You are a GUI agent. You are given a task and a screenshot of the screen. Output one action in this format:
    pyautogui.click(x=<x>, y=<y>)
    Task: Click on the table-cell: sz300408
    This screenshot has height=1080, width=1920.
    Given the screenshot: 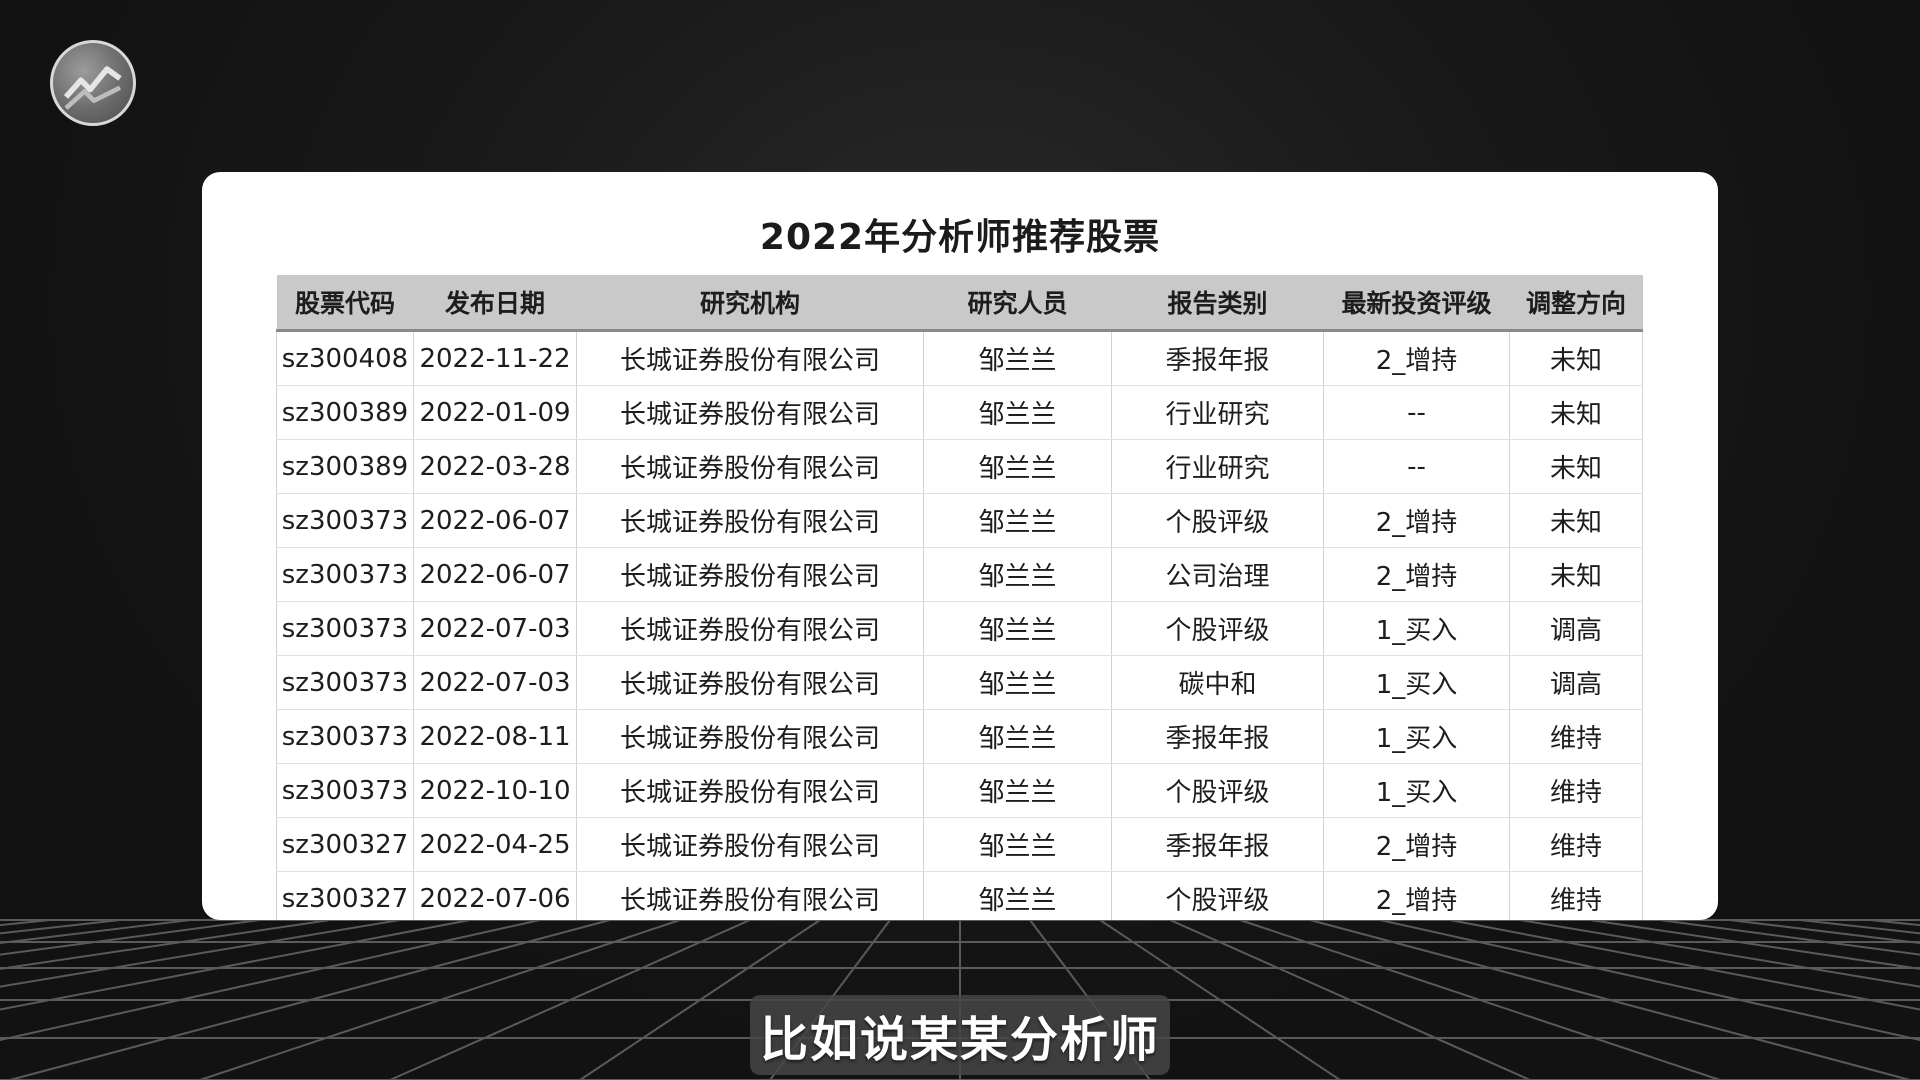 What is the action you would take?
    pyautogui.click(x=345, y=358)
    